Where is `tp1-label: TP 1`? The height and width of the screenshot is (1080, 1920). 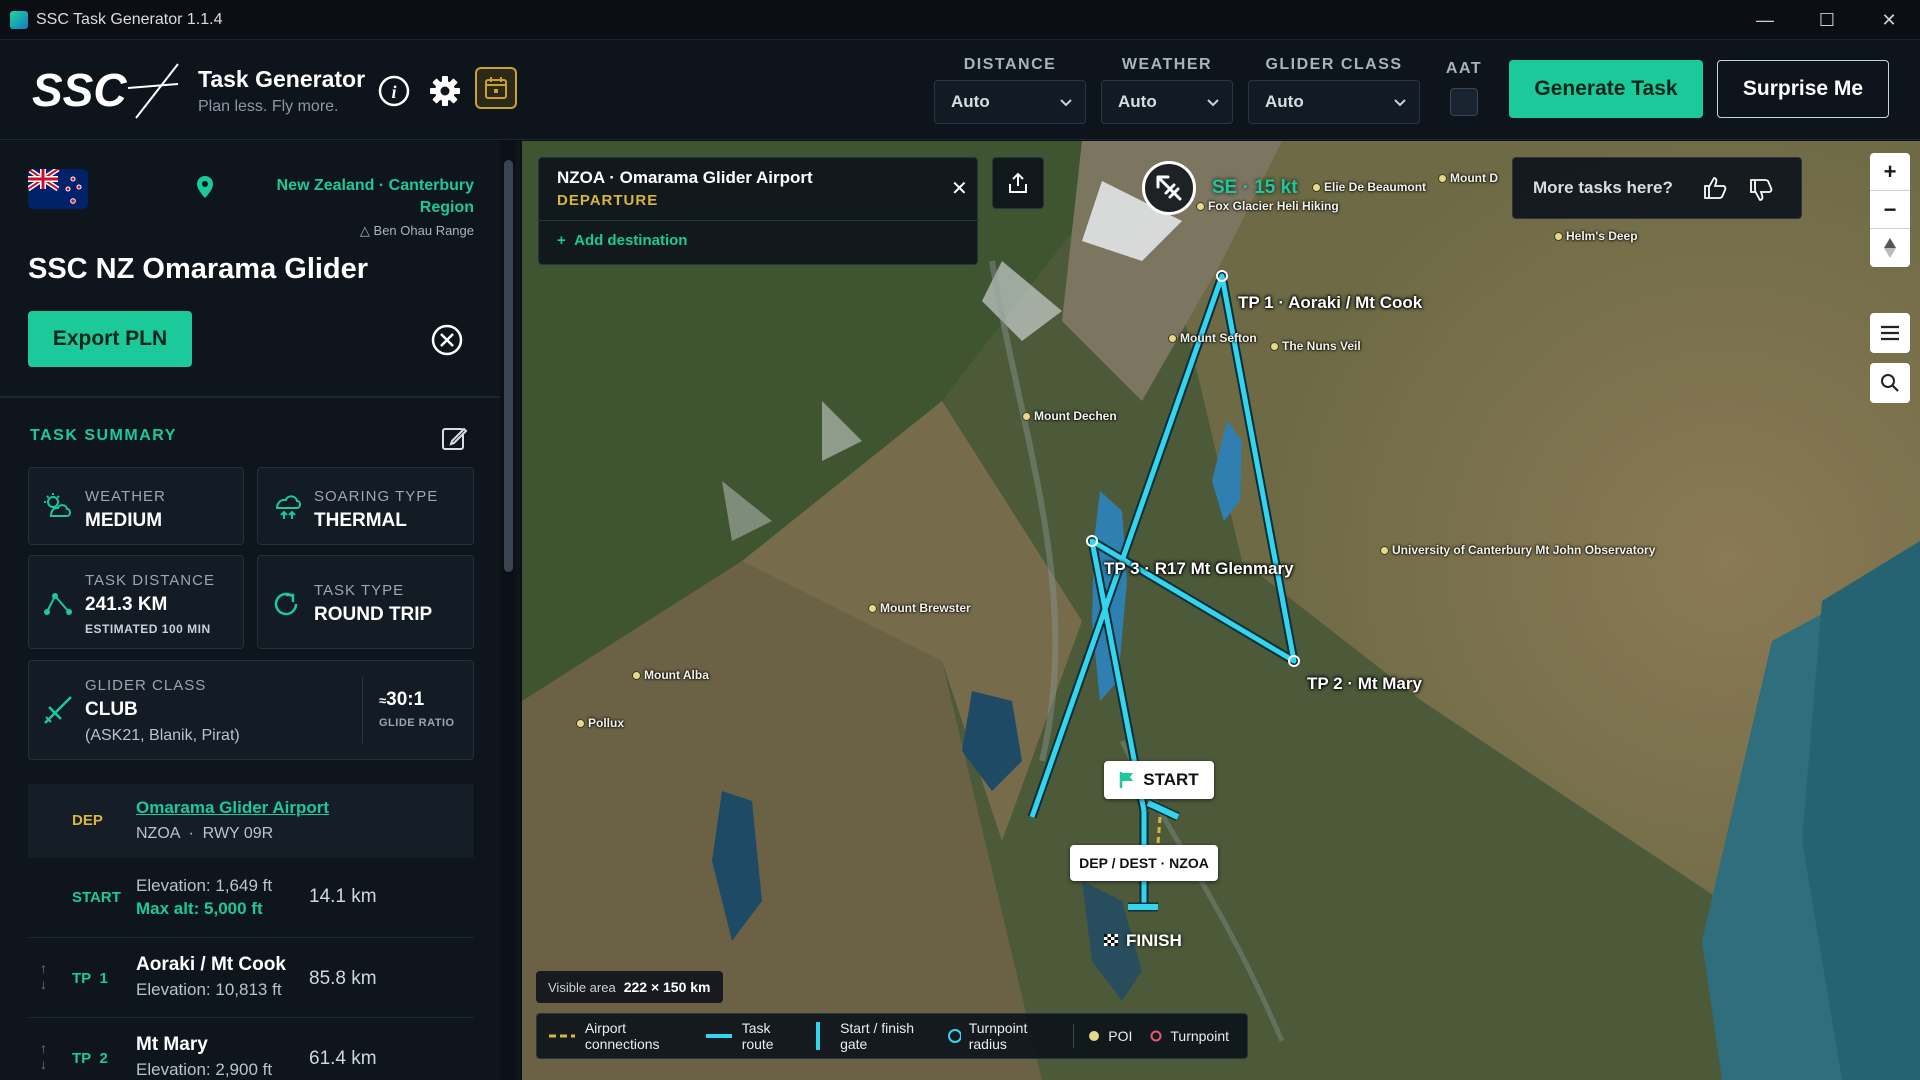 tp1-label: TP 1 is located at coordinates (90, 978).